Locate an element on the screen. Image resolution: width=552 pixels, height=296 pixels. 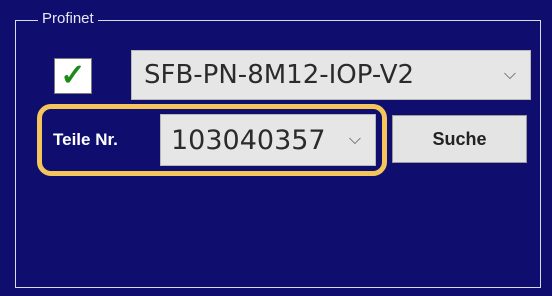
check-icon: ✓ is located at coordinates (73, 75).